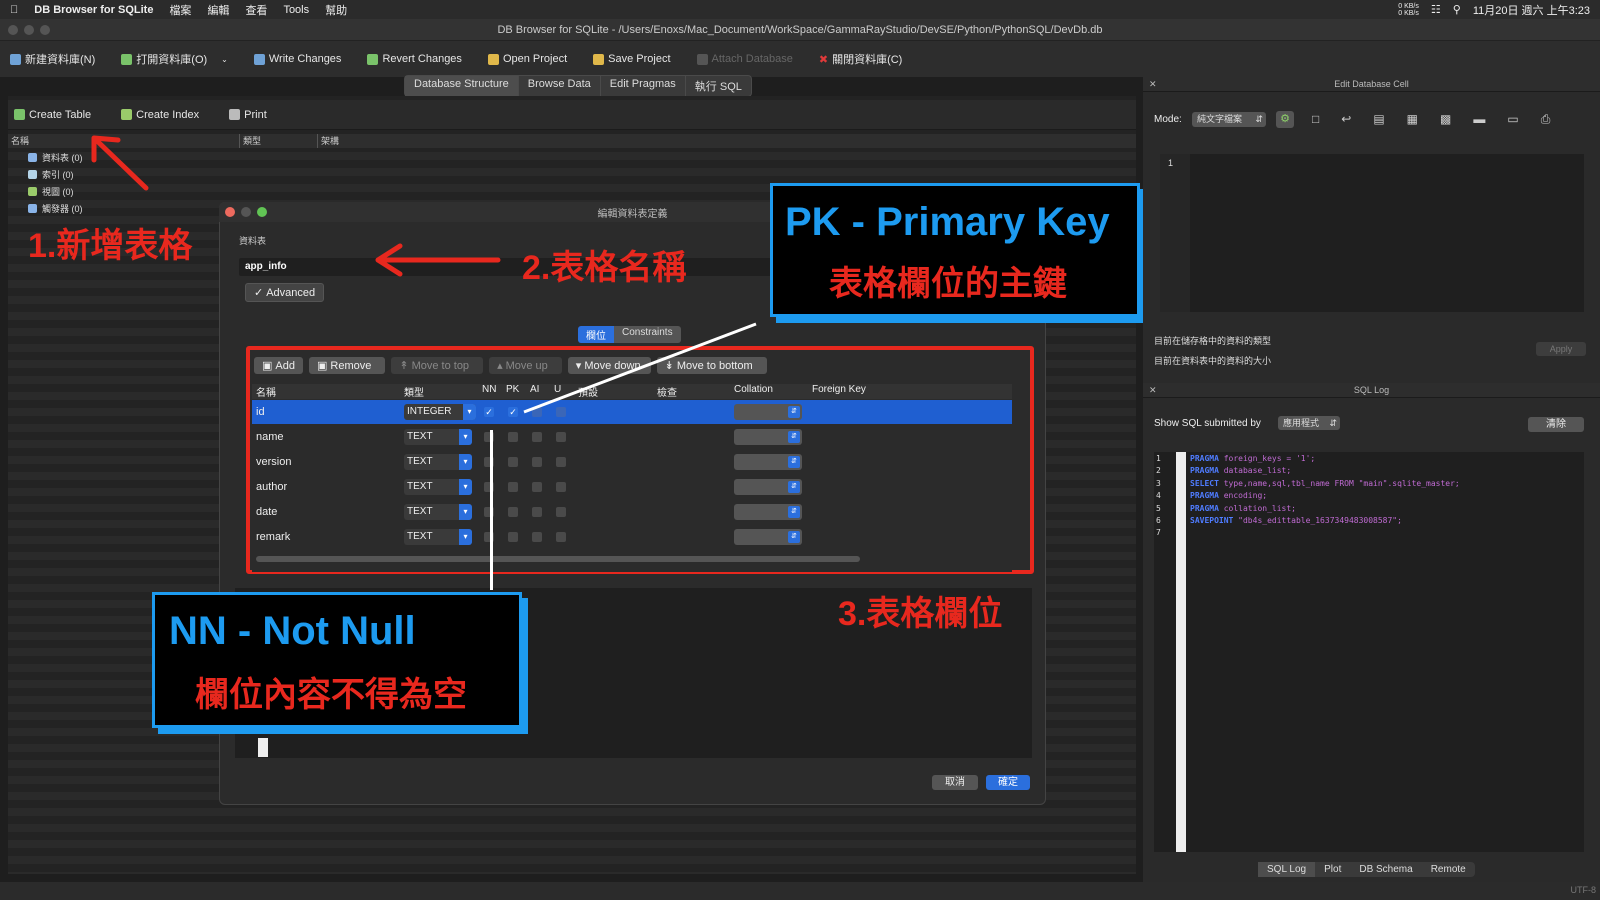 Image resolution: width=1600 pixels, height=900 pixels. Describe the element at coordinates (718, 86) in the screenshot. I see `tab-execute-sql: 執行 SQL` at that location.